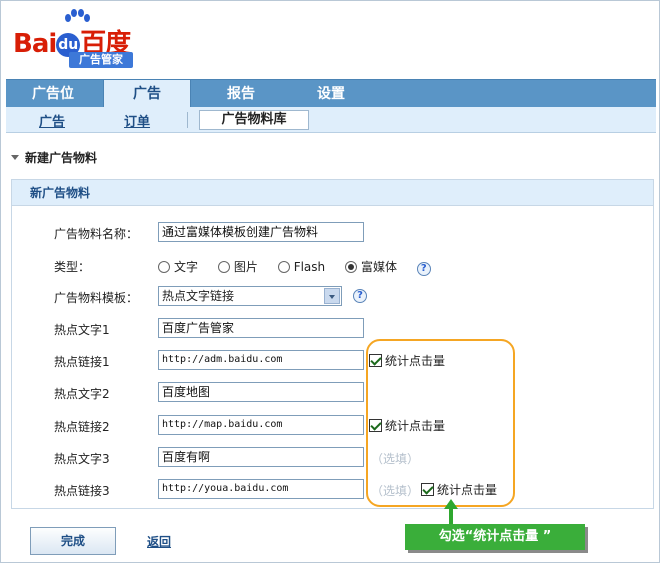 The image size is (660, 563). What do you see at coordinates (73, 541) in the screenshot?
I see `done-button: 完成` at bounding box center [73, 541].